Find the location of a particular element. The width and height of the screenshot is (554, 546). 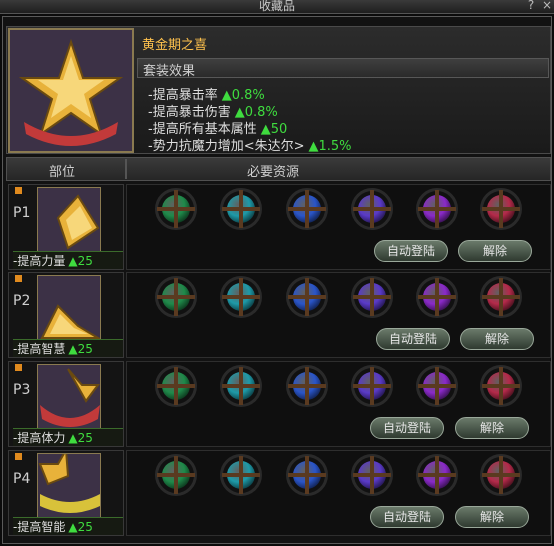

column-part: 部位 is located at coordinates (62, 172).